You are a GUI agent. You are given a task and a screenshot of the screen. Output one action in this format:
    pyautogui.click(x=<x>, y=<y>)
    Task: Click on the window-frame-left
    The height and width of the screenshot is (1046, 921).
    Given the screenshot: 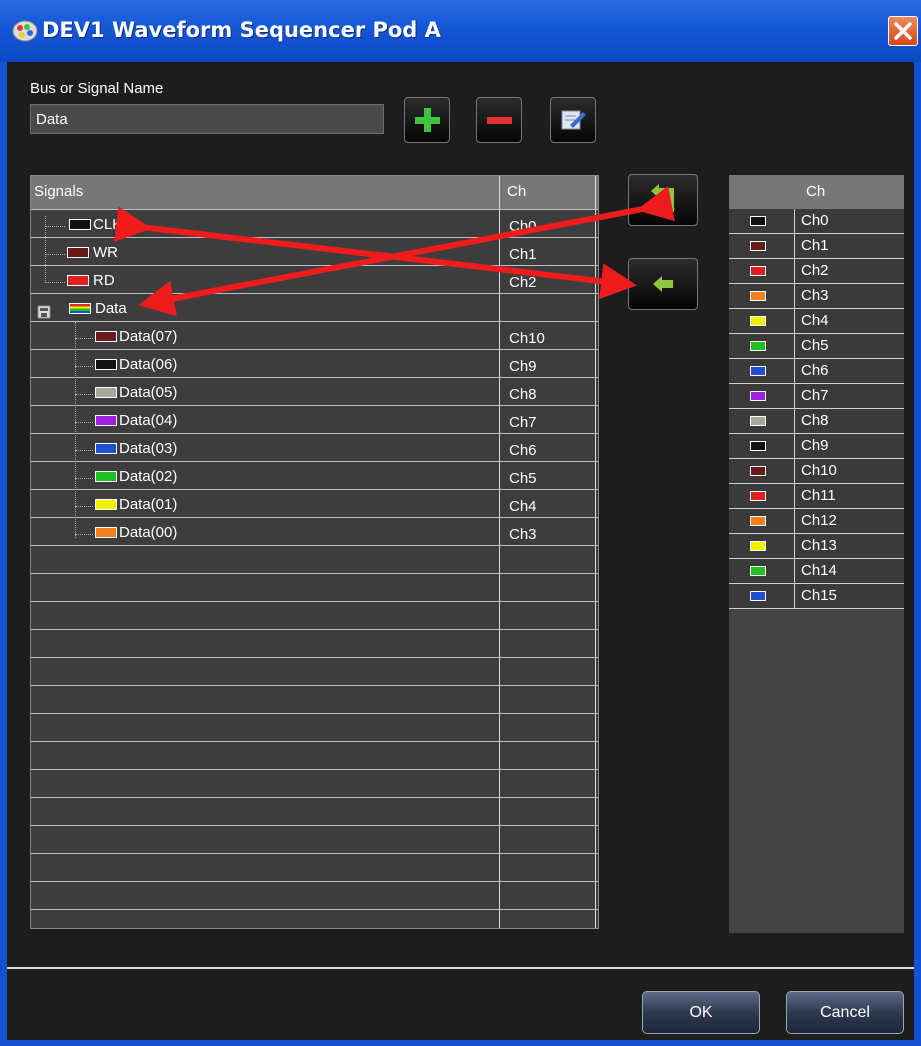 What is the action you would take?
    pyautogui.click(x=3, y=554)
    